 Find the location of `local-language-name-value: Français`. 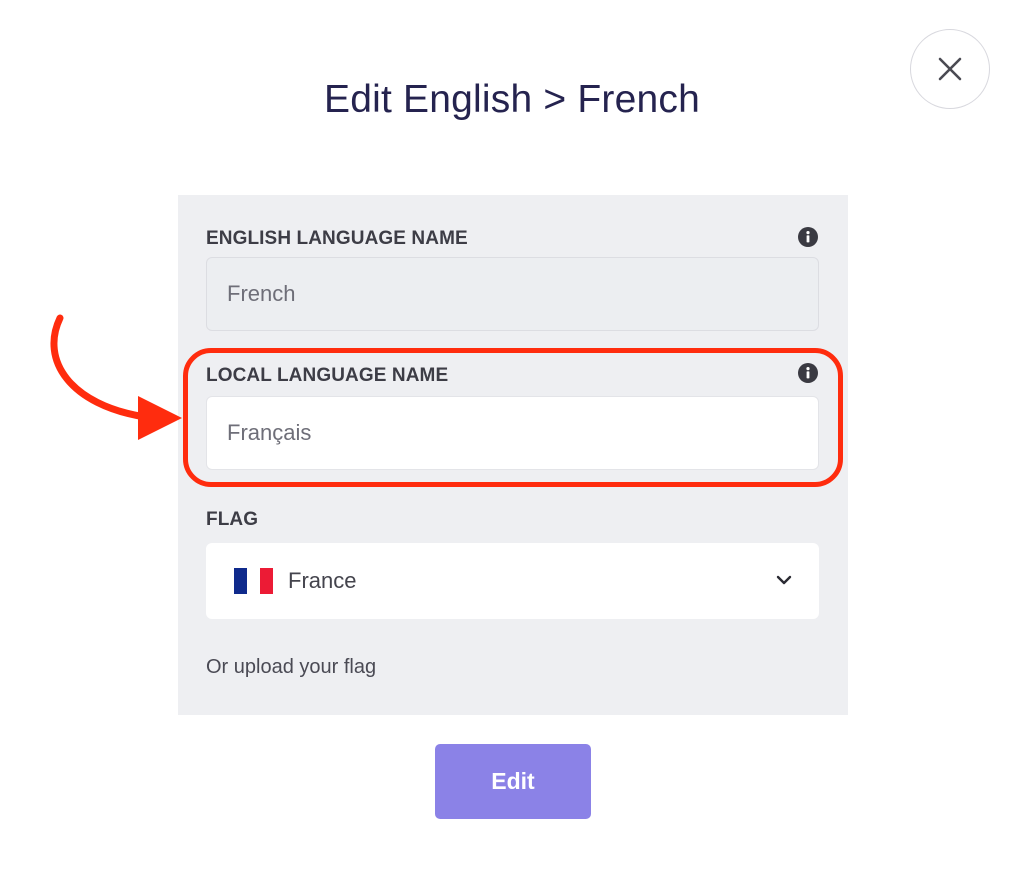

local-language-name-value: Français is located at coordinates (269, 432).